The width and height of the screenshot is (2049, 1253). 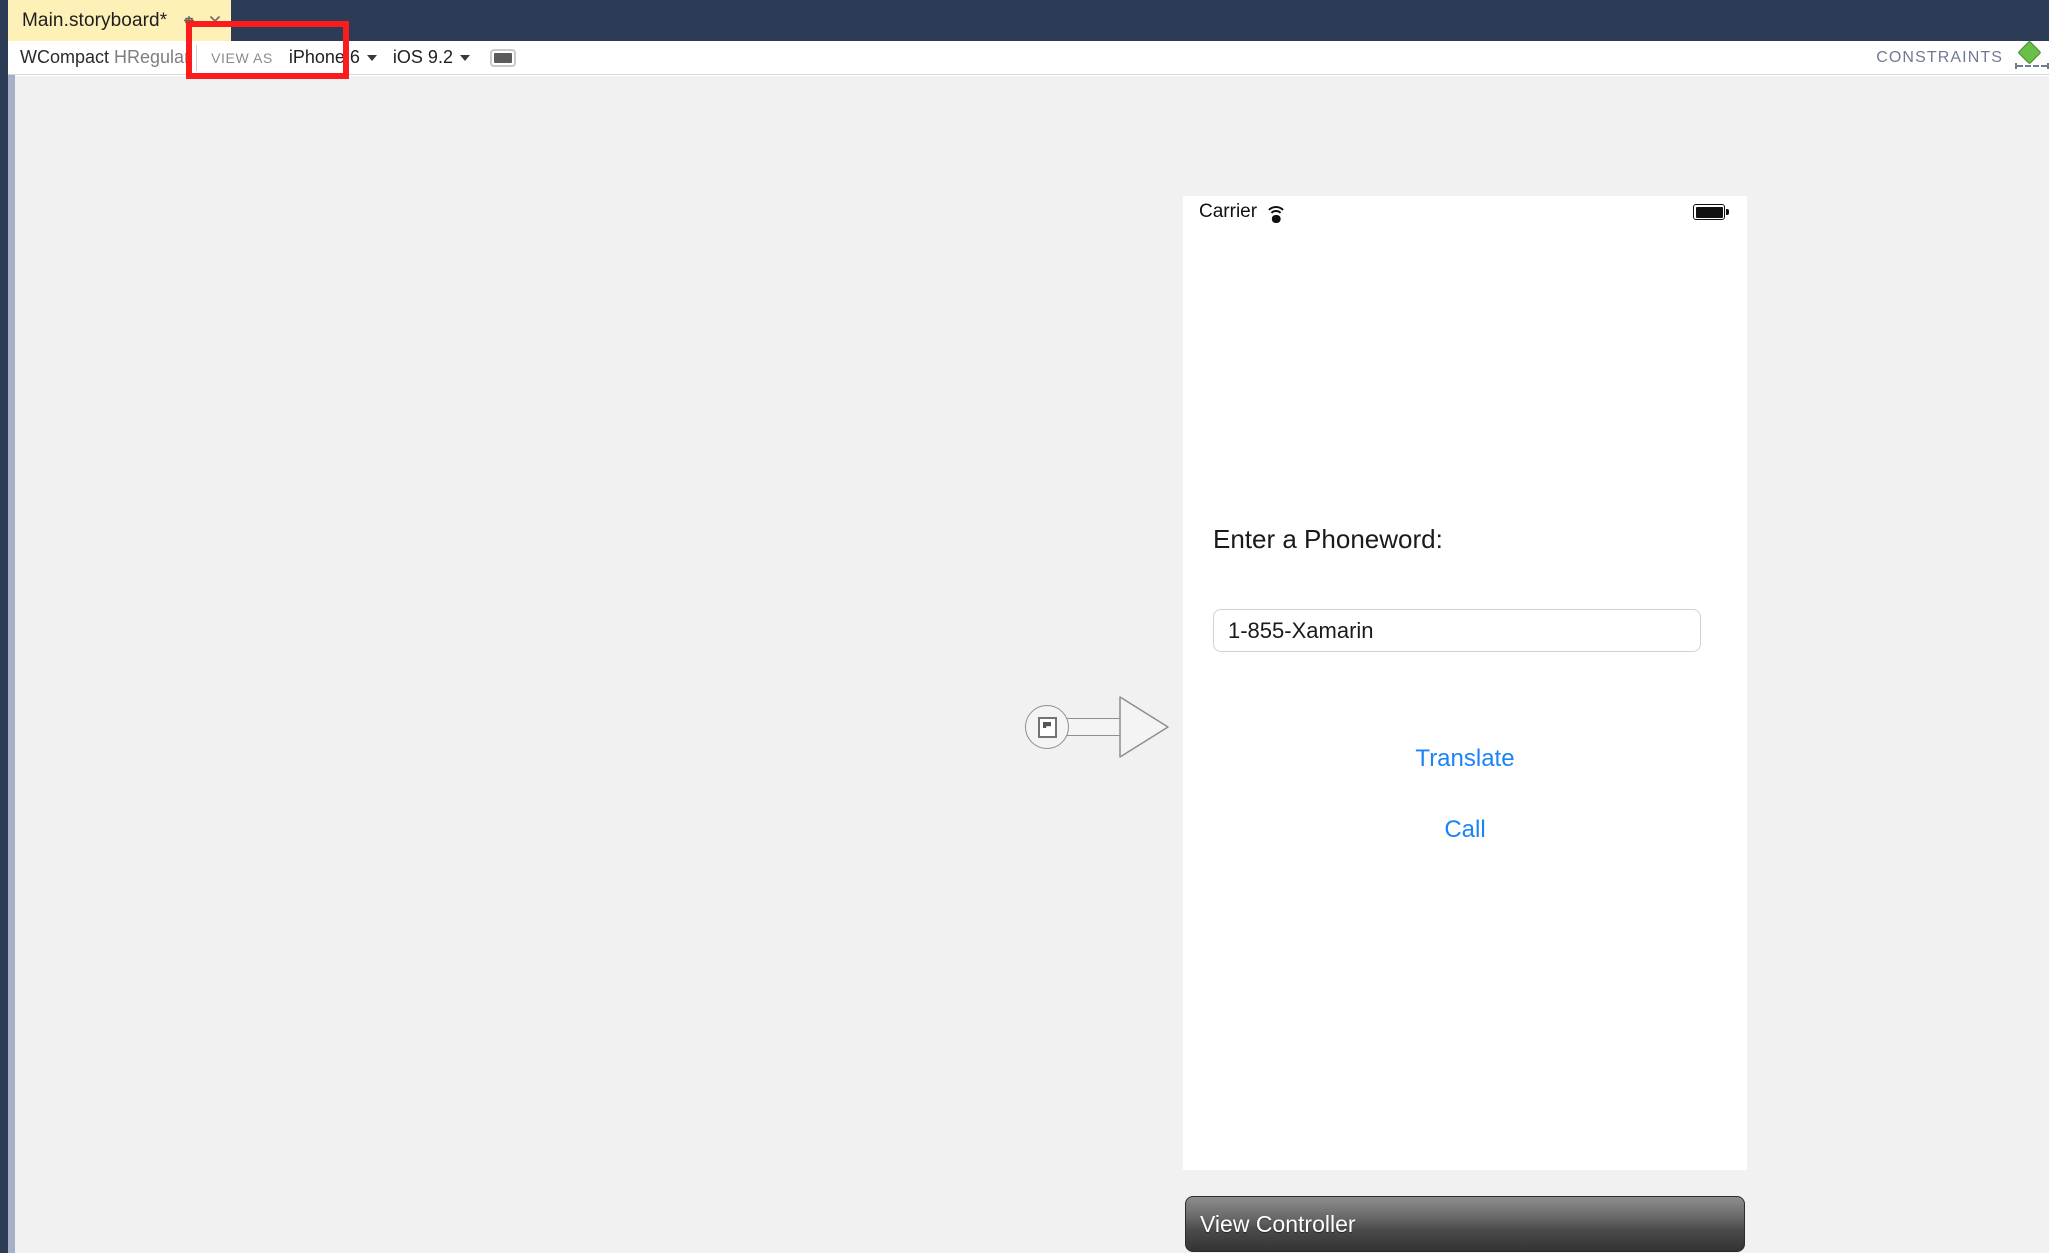 I want to click on battery-full-icon, so click(x=1711, y=212).